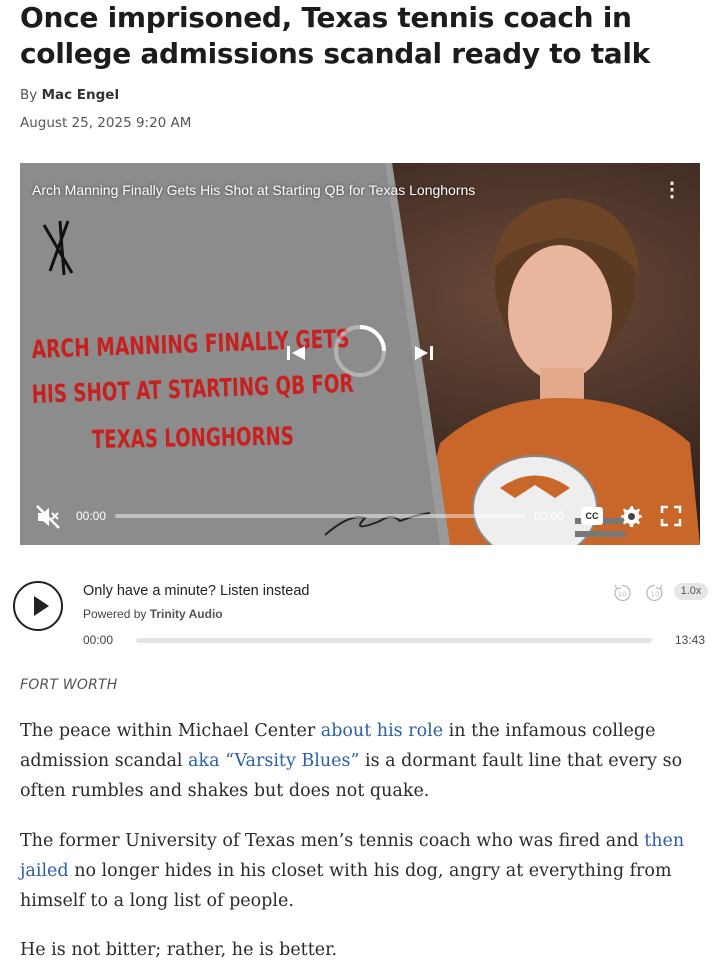 This screenshot has height=960, width=720. I want to click on muted-speaker-icon, so click(48, 517).